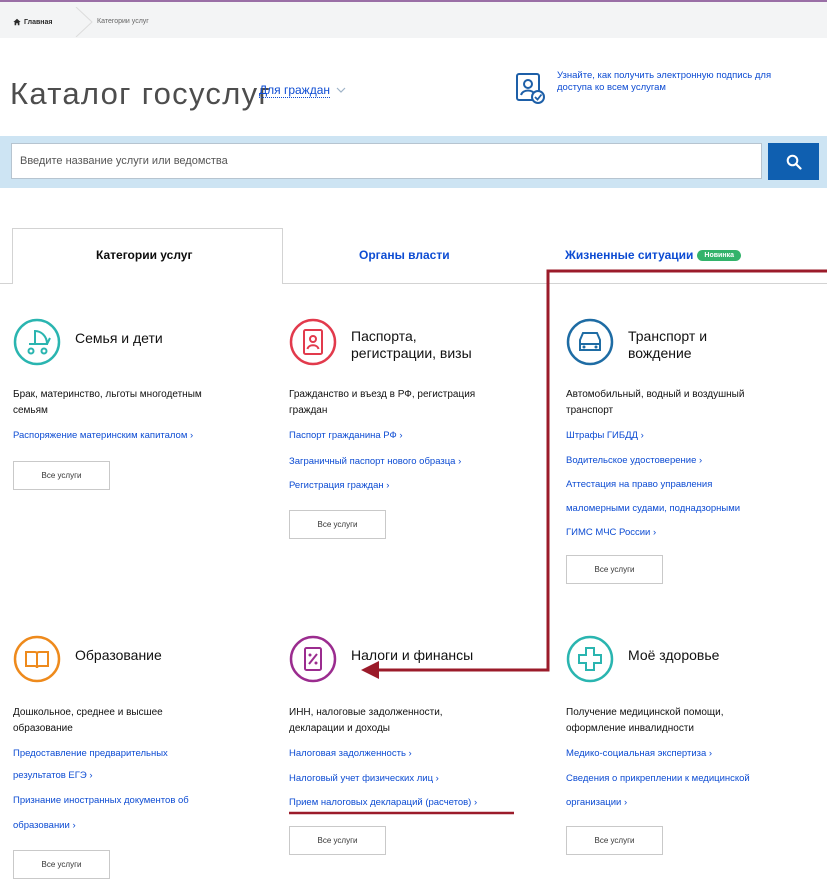 The image size is (827, 879). I want to click on category-title: Транспорт и, so click(667, 336).